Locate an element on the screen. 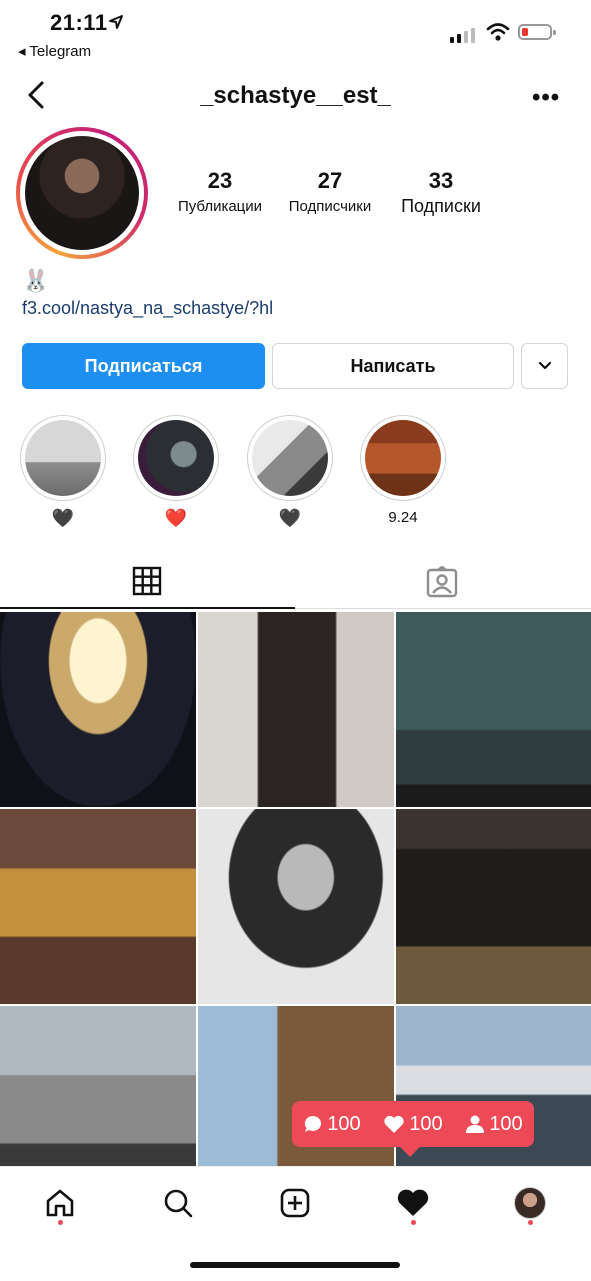 This screenshot has height=1281, width=591. notif-comments: 100 is located at coordinates (332, 1124).